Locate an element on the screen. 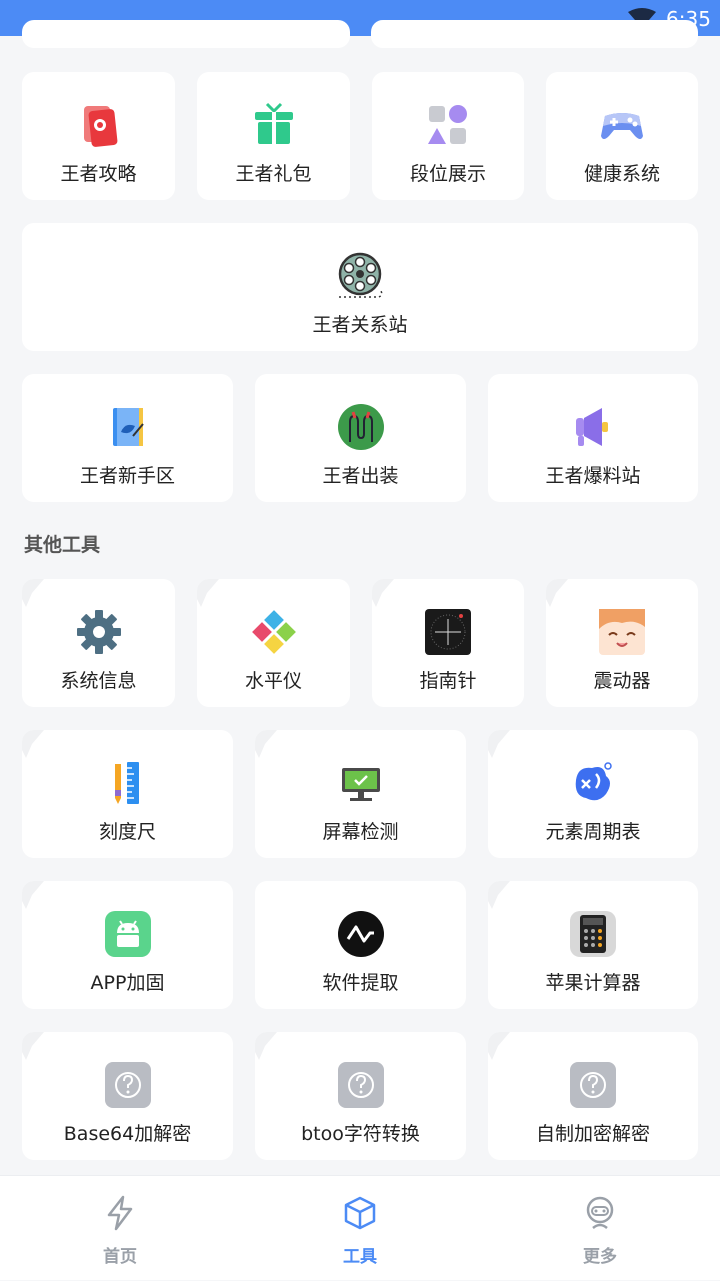 This screenshot has height=1281, width=720. tool-card-btoo: btoo字符转换 is located at coordinates (360, 1096).